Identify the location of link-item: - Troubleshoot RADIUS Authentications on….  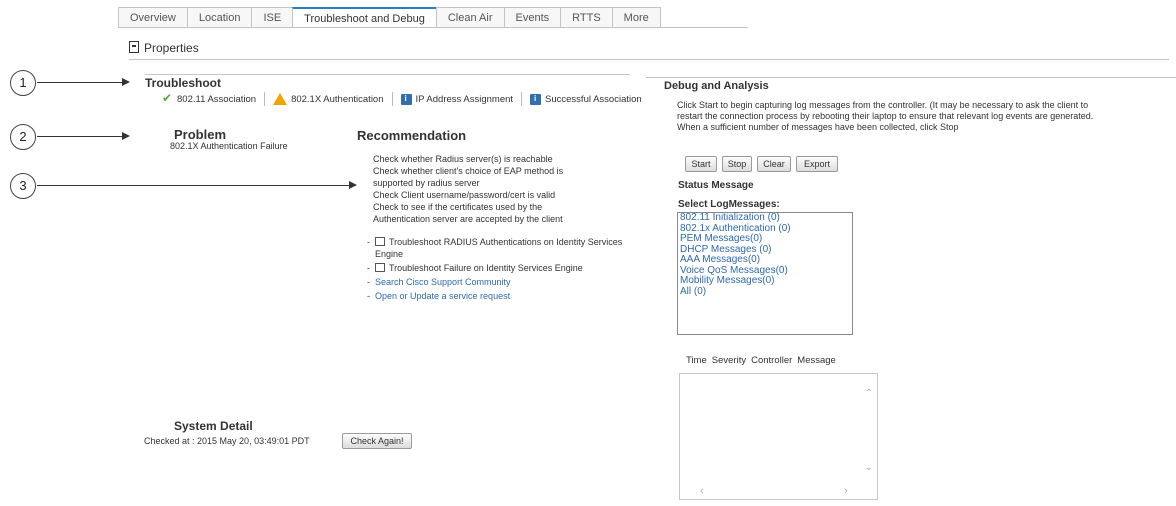
(509, 248).